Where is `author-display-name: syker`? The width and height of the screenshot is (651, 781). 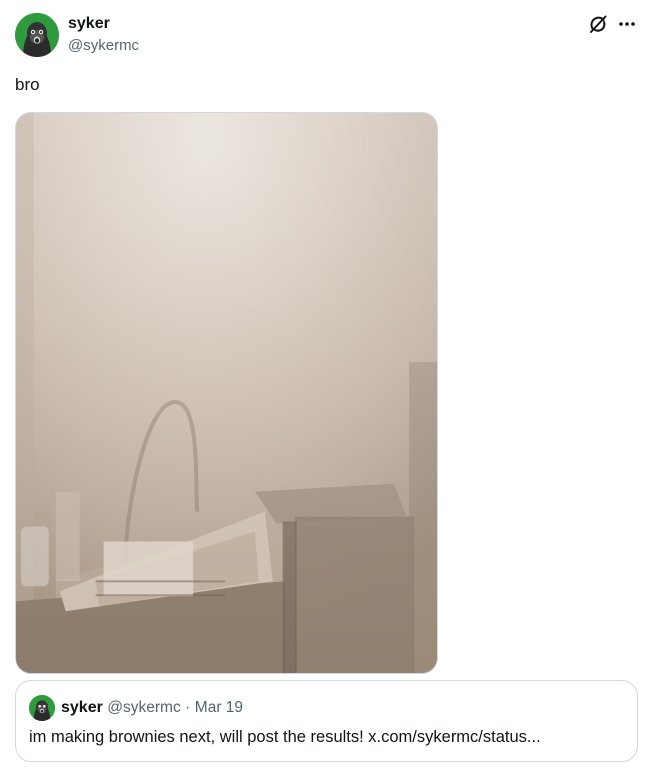 author-display-name: syker is located at coordinates (89, 24).